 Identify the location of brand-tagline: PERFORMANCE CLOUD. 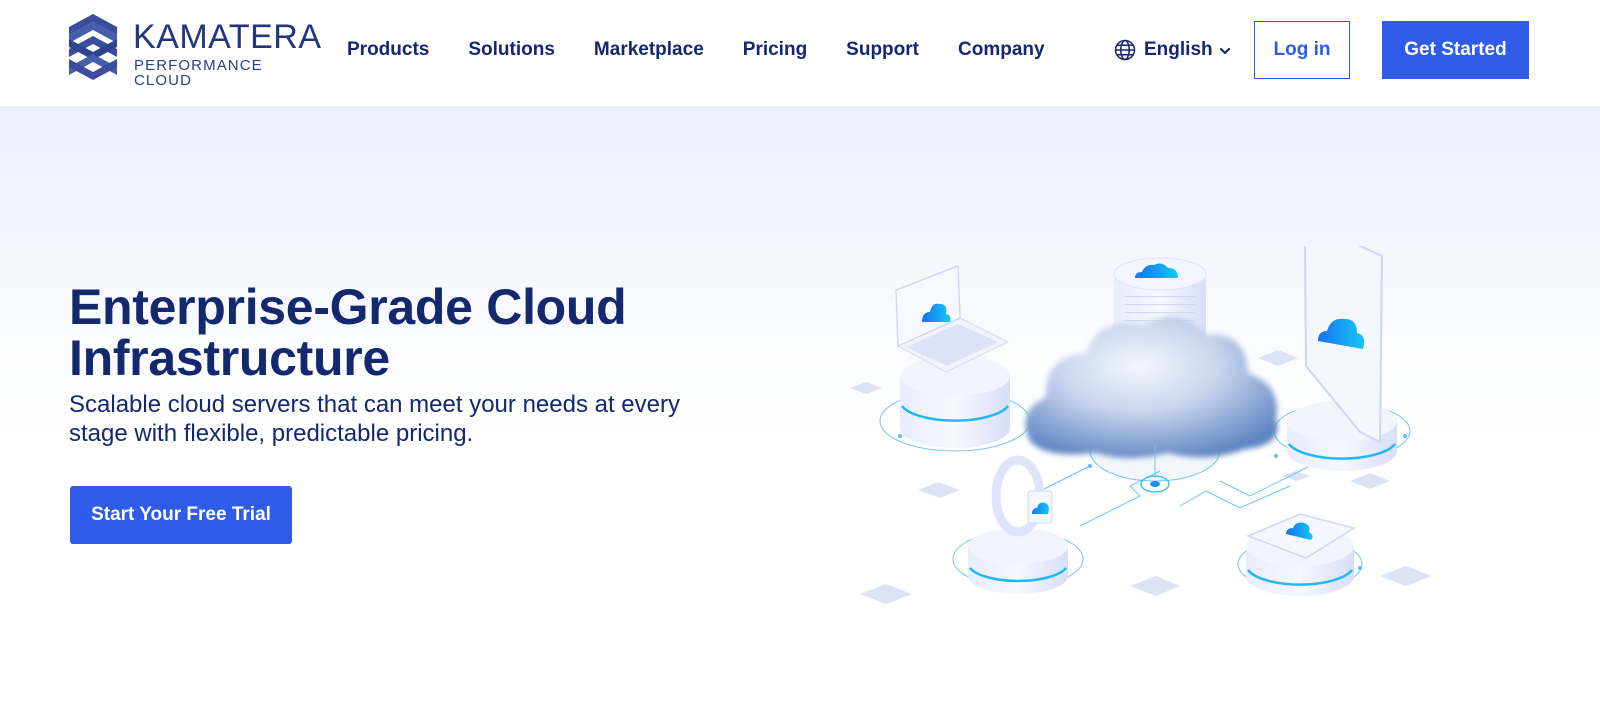
(198, 73).